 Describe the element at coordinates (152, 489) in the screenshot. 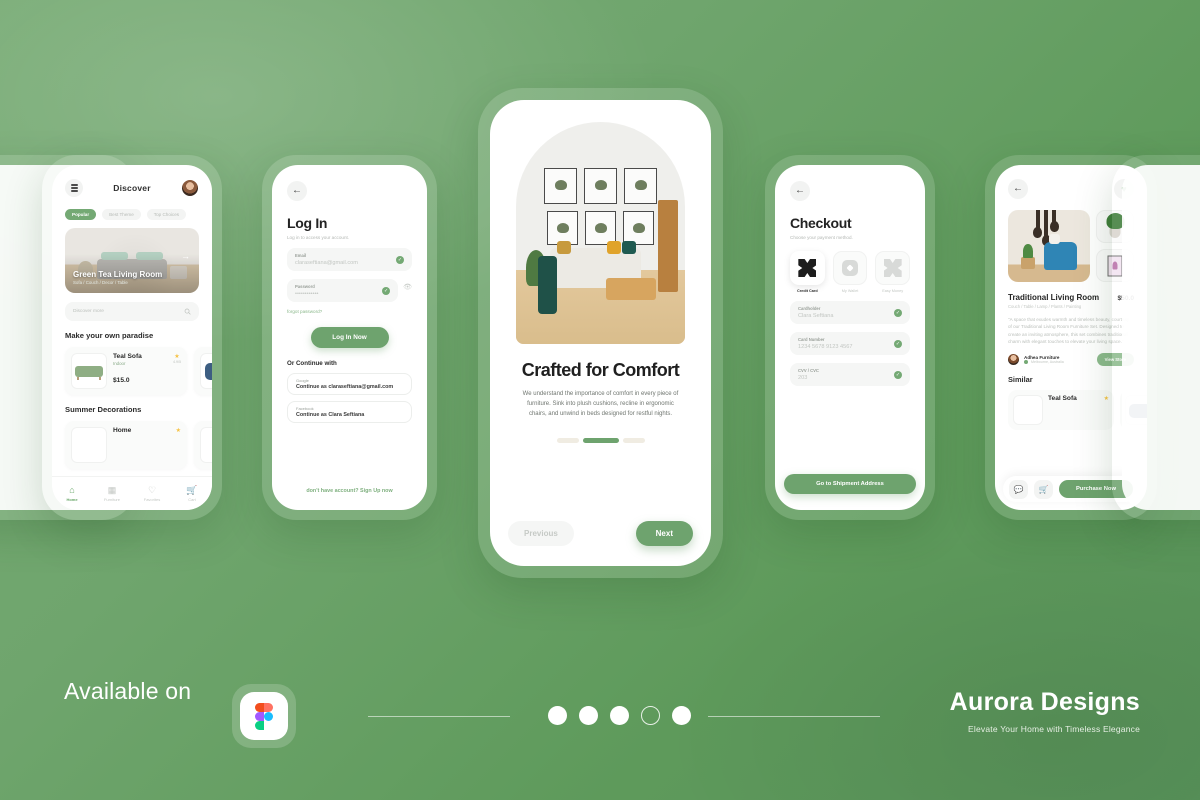

I see `heart-icon: ♡` at that location.